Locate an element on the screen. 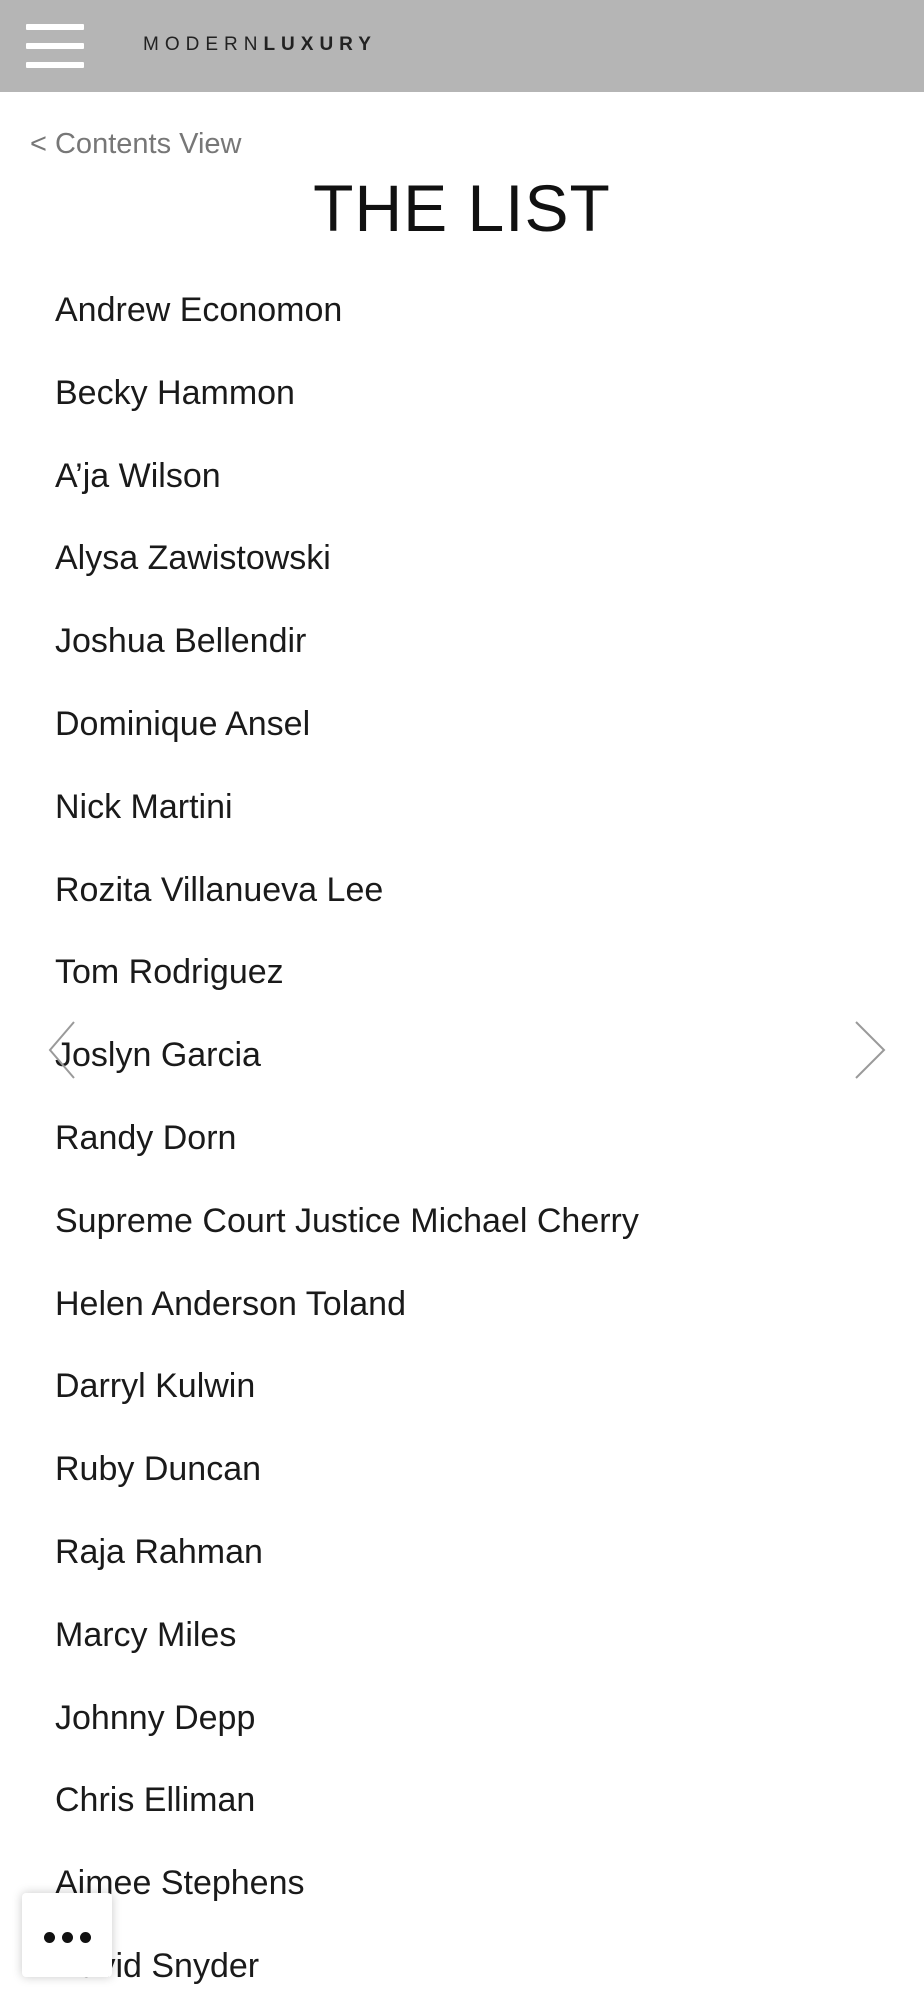  more-dots-icon is located at coordinates (49, 1937).